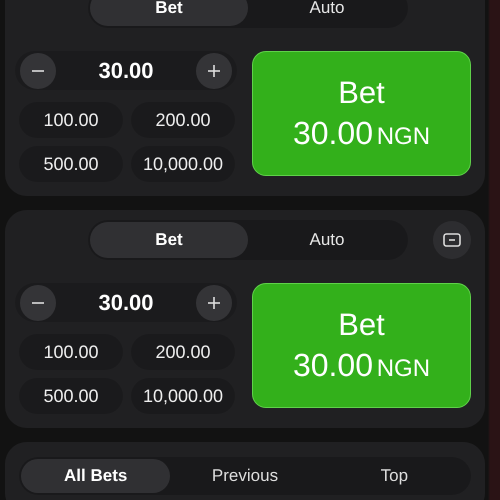  I want to click on minus-box-icon, so click(452, 240).